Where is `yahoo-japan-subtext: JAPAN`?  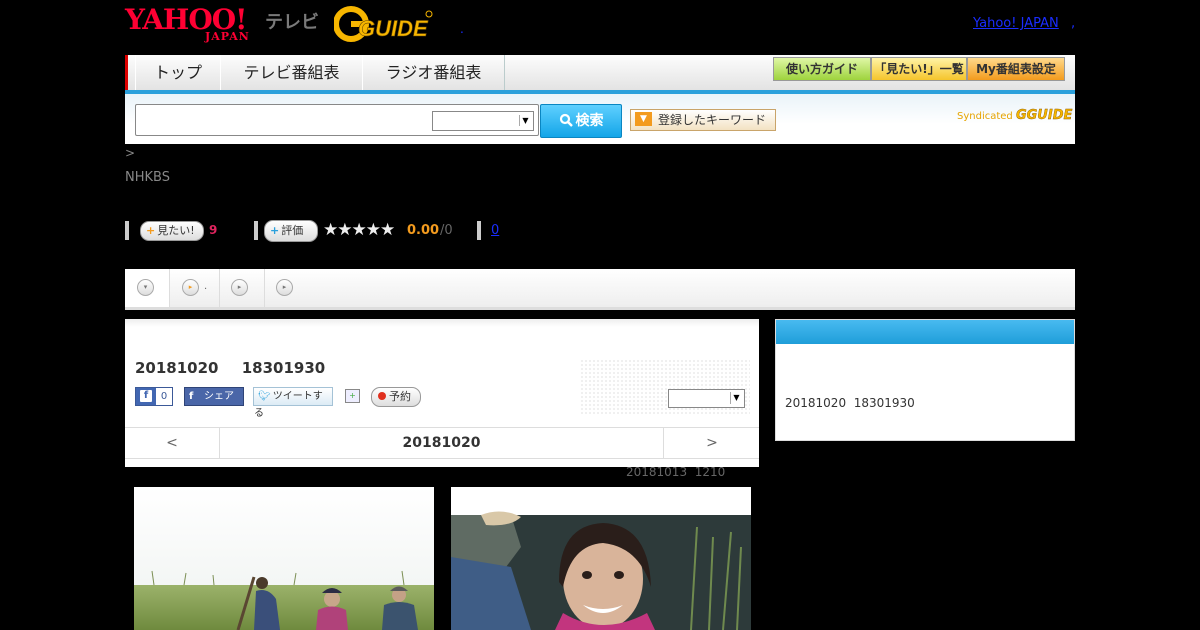 yahoo-japan-subtext: JAPAN is located at coordinates (227, 36).